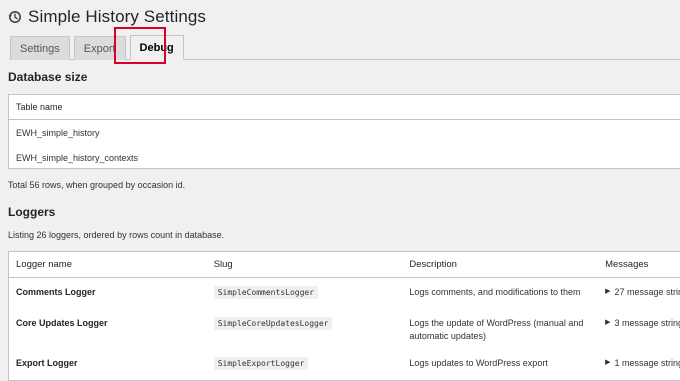 The width and height of the screenshot is (680, 381). I want to click on logger-name: Comments Logger, so click(56, 292).